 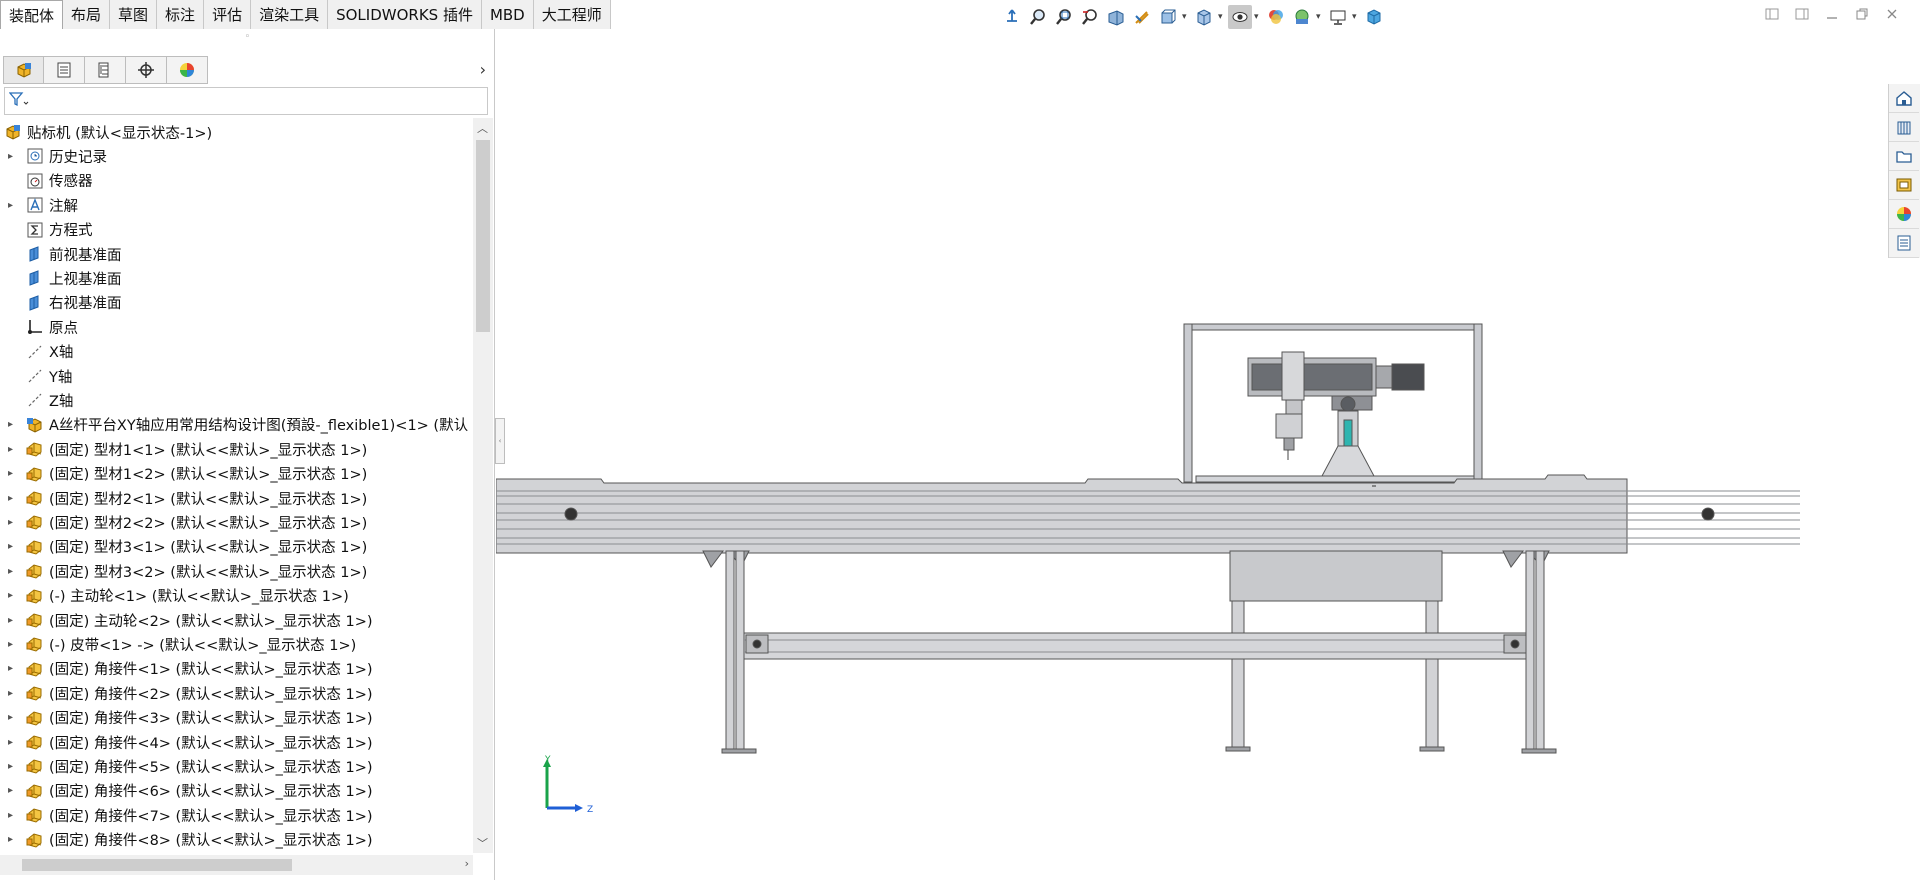 I want to click on tree-item: ▸ (固定) 角接件<7> (默认<<默认>_显示状态 1>), so click(x=236, y=815).